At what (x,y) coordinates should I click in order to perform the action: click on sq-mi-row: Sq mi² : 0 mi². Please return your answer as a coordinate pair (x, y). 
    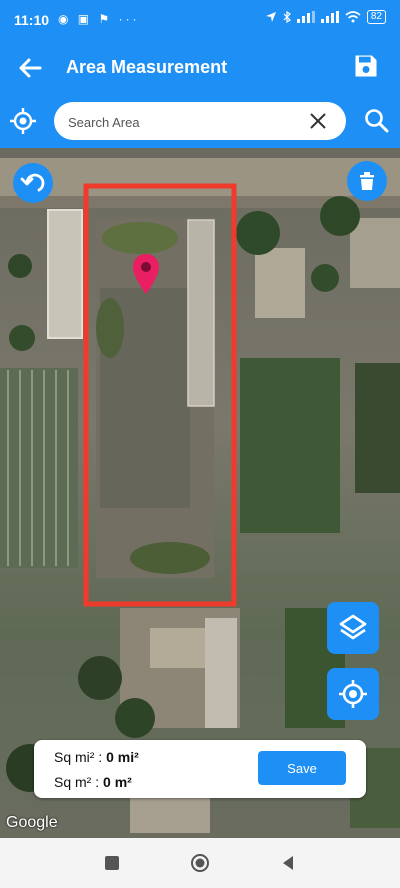
    Looking at the image, I should click on (96, 757).